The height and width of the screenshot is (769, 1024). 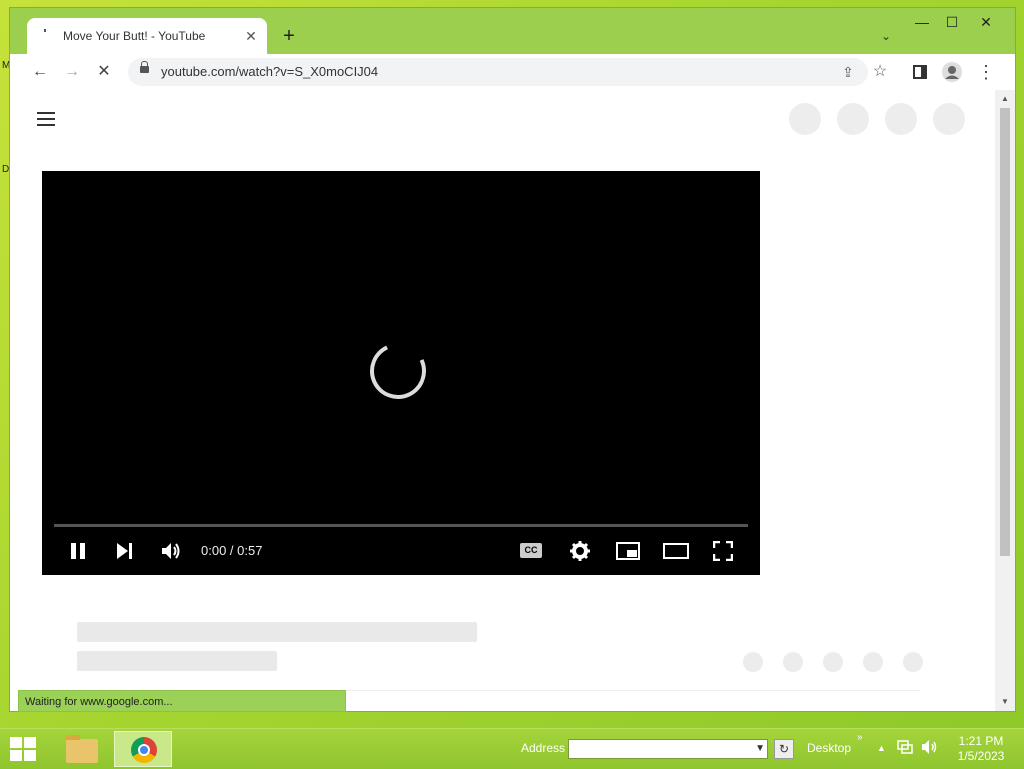 I want to click on closed-captions-button: CC, so click(x=532, y=551).